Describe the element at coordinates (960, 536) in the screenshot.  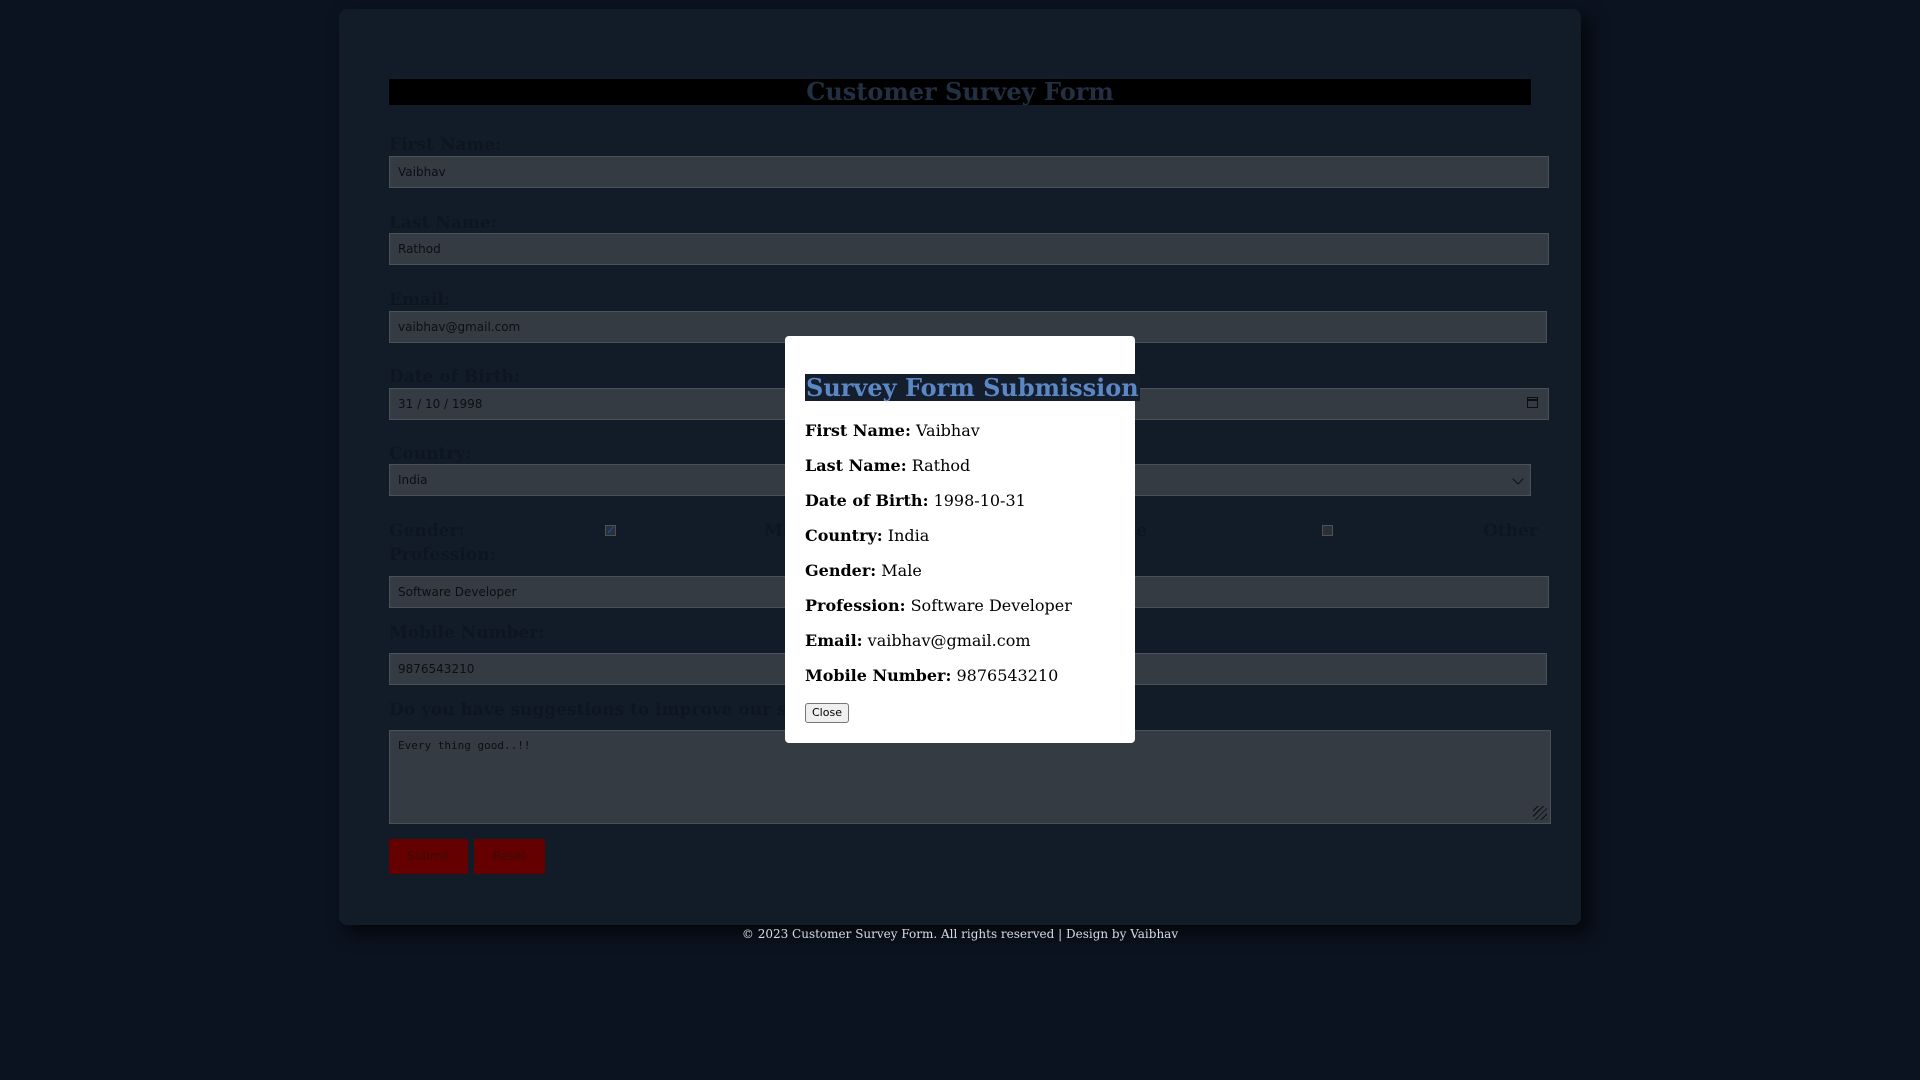
I see `modal-row: Country: India` at that location.